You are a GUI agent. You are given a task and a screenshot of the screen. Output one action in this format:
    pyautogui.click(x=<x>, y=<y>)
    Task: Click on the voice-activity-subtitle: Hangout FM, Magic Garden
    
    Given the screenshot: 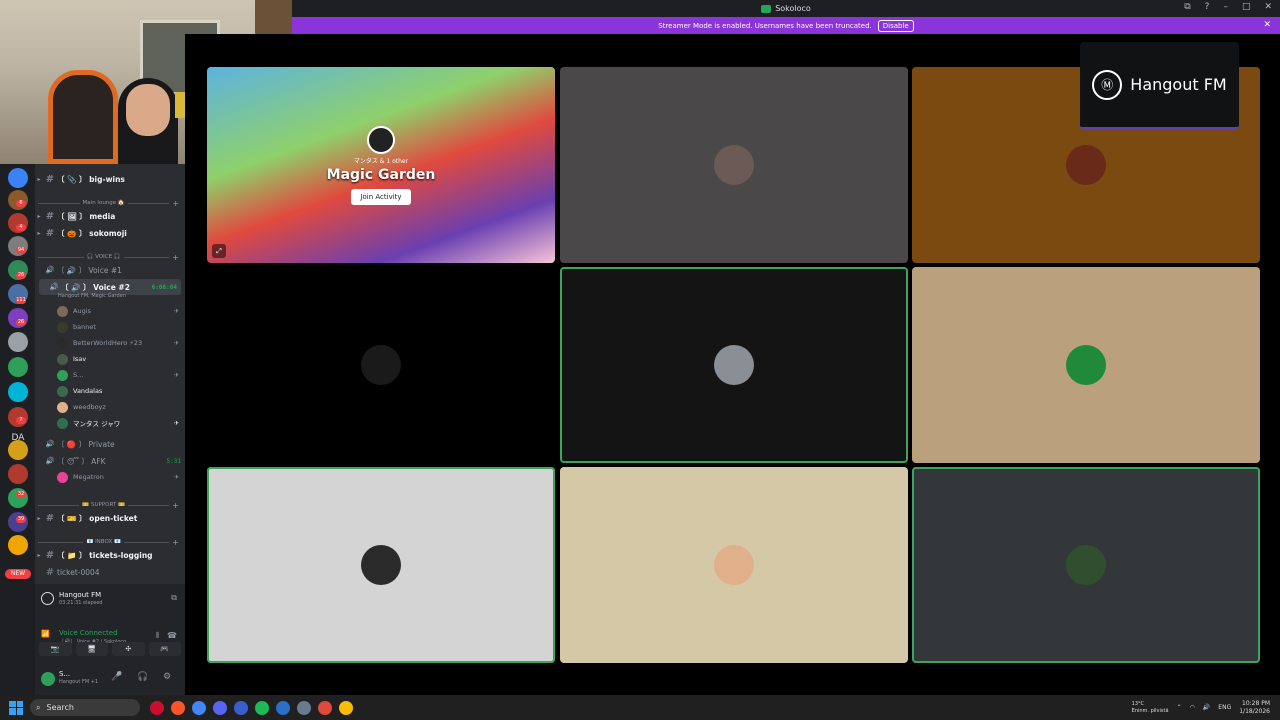 What is the action you would take?
    pyautogui.click(x=92, y=296)
    